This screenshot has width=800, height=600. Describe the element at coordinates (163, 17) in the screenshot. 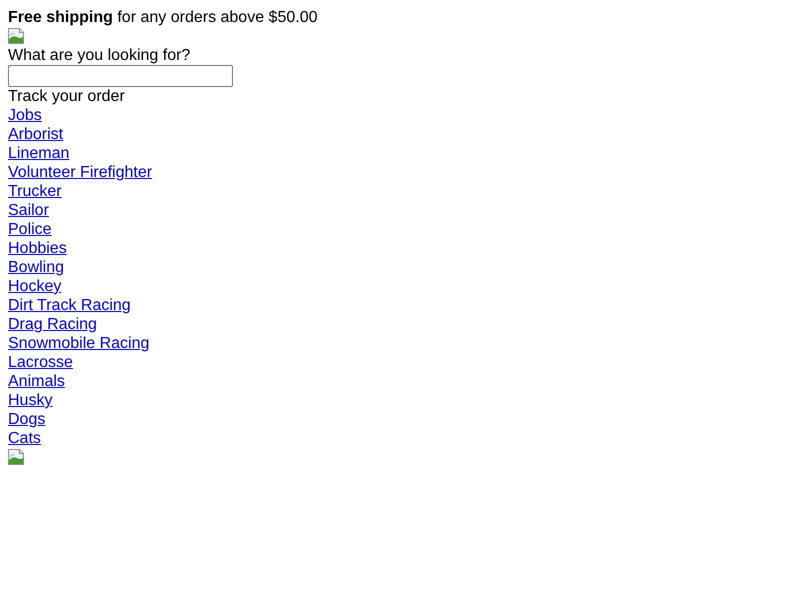

I see `shipping-text: Free shipping for any orders above $50.00` at that location.